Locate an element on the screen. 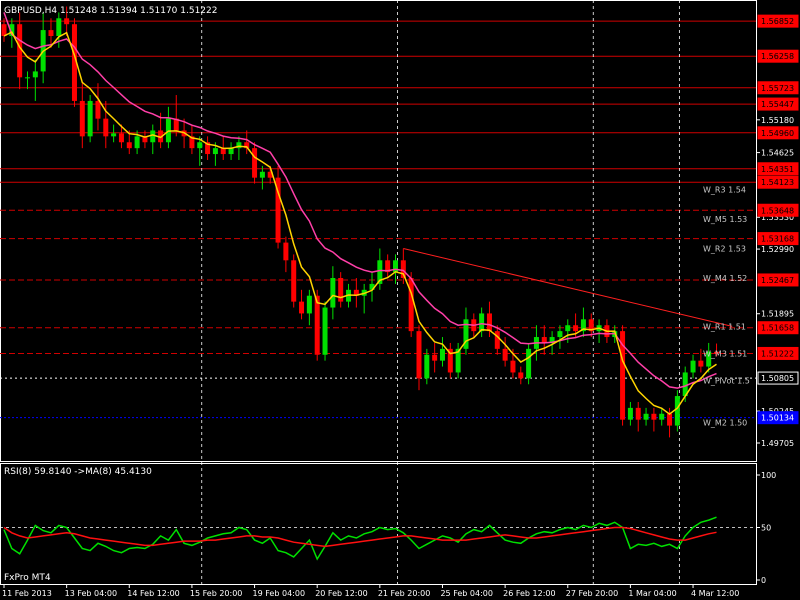 Image resolution: width=800 pixels, height=600 pixels. level-name-label: W_Pivot 1.5 is located at coordinates (726, 381).